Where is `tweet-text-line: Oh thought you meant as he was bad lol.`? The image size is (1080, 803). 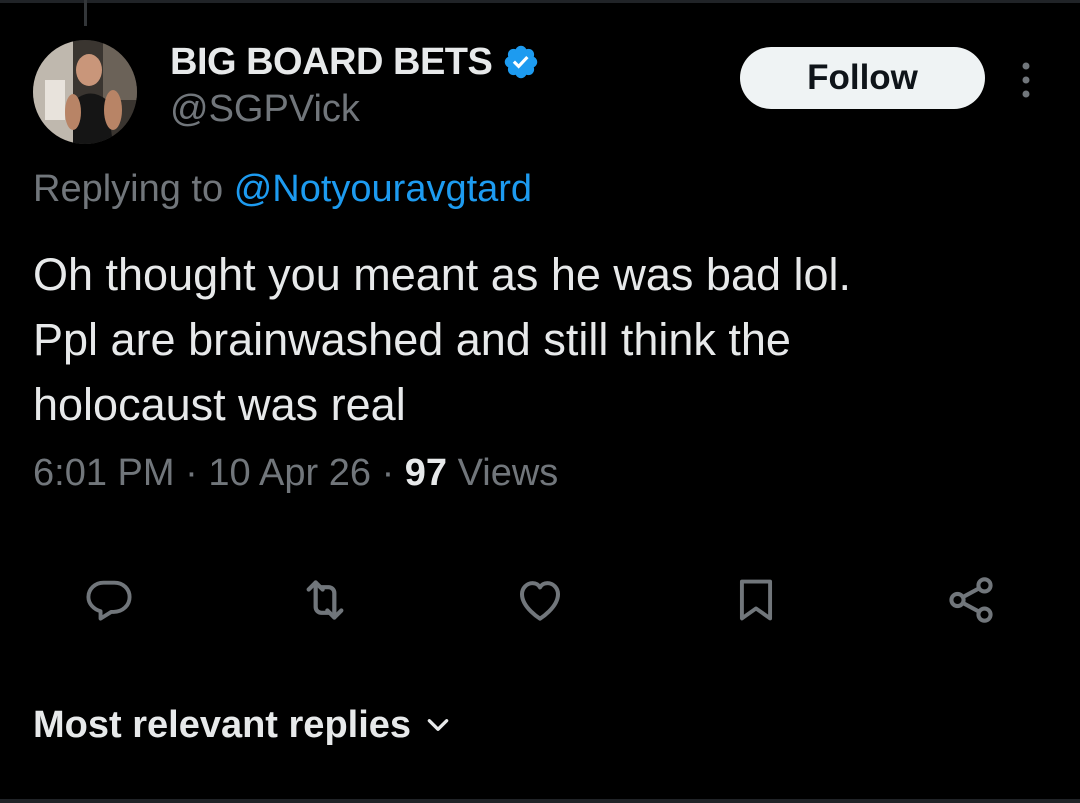 tweet-text-line: Oh thought you meant as he was bad lol. is located at coordinates (442, 274).